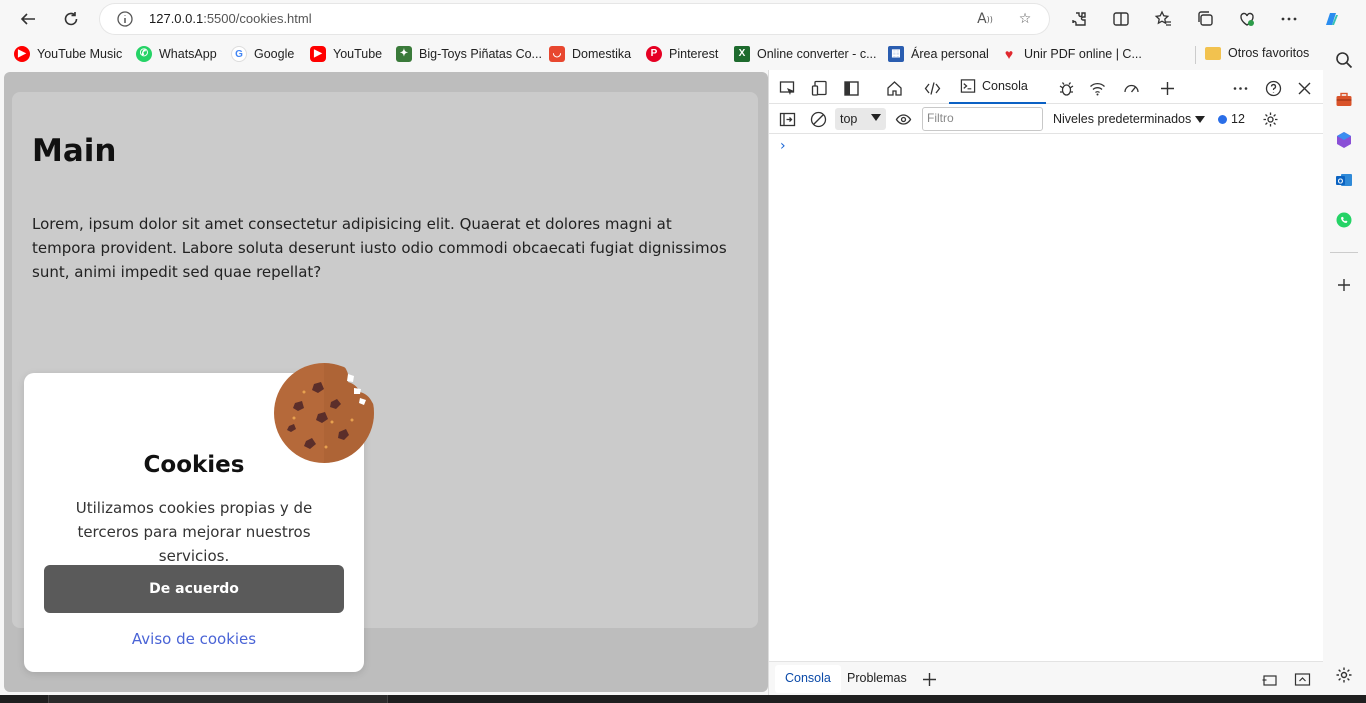 Image resolution: width=1366 pixels, height=703 pixels. I want to click on drawer-add-tab-icon, so click(929, 679).